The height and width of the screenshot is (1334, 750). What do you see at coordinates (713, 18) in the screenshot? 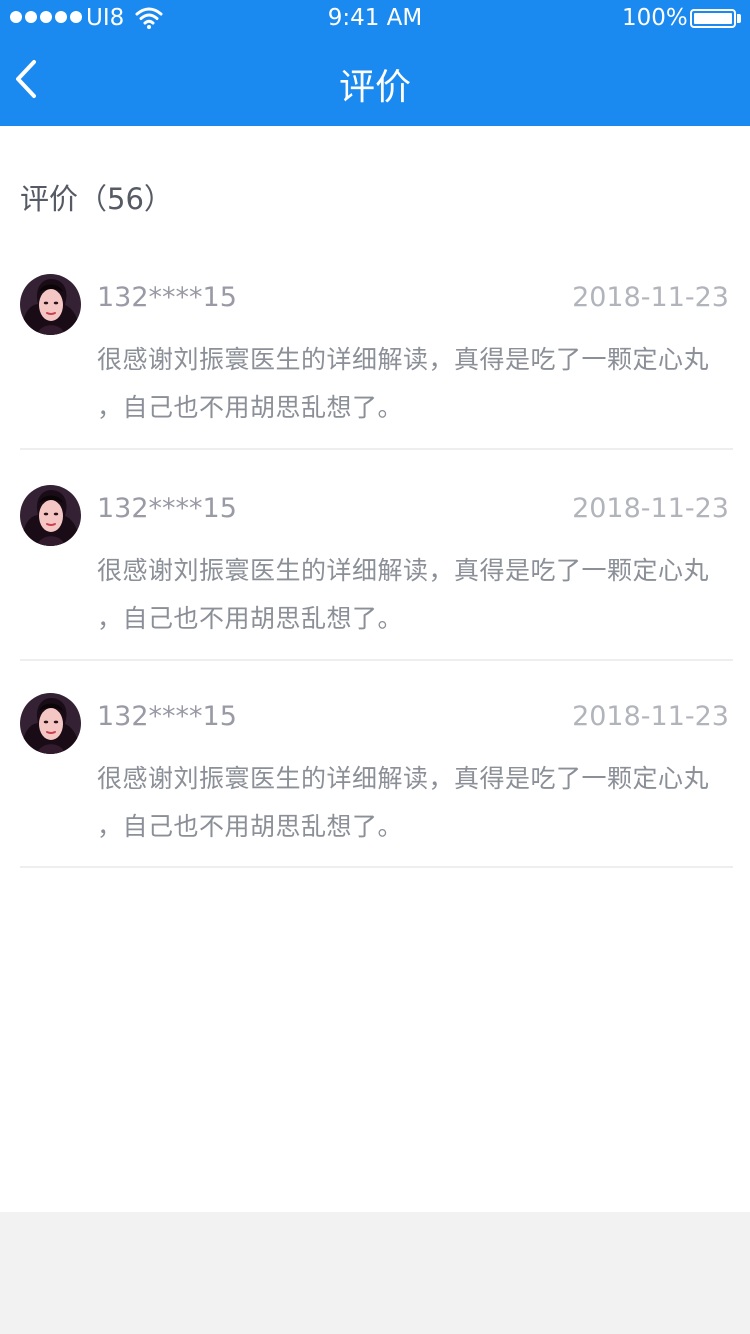
I see `battery-icon` at bounding box center [713, 18].